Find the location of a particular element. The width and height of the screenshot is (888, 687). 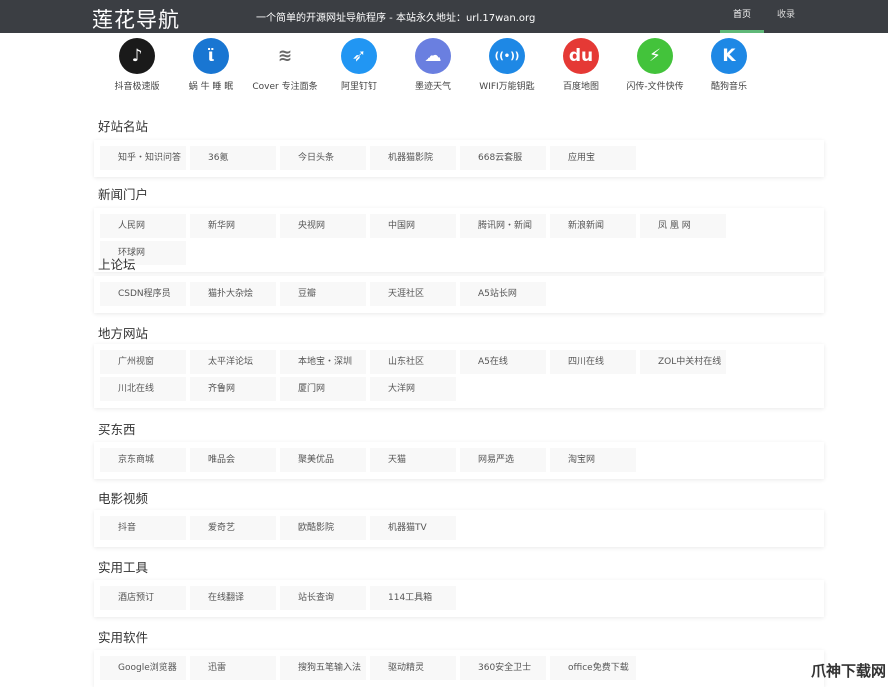

site-link: 腾讯网・新闻 is located at coordinates (503, 226).